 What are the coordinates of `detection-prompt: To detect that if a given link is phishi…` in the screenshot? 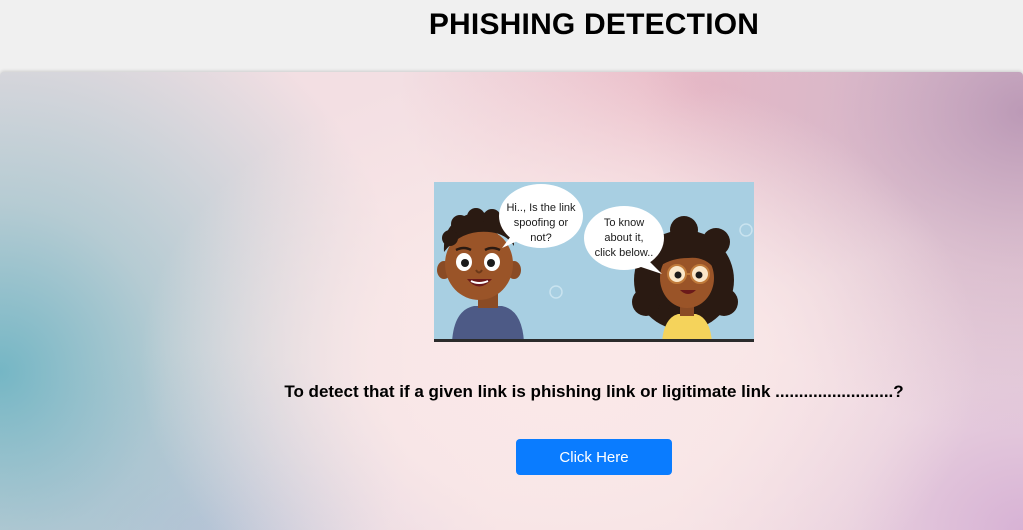 It's located at (594, 391).